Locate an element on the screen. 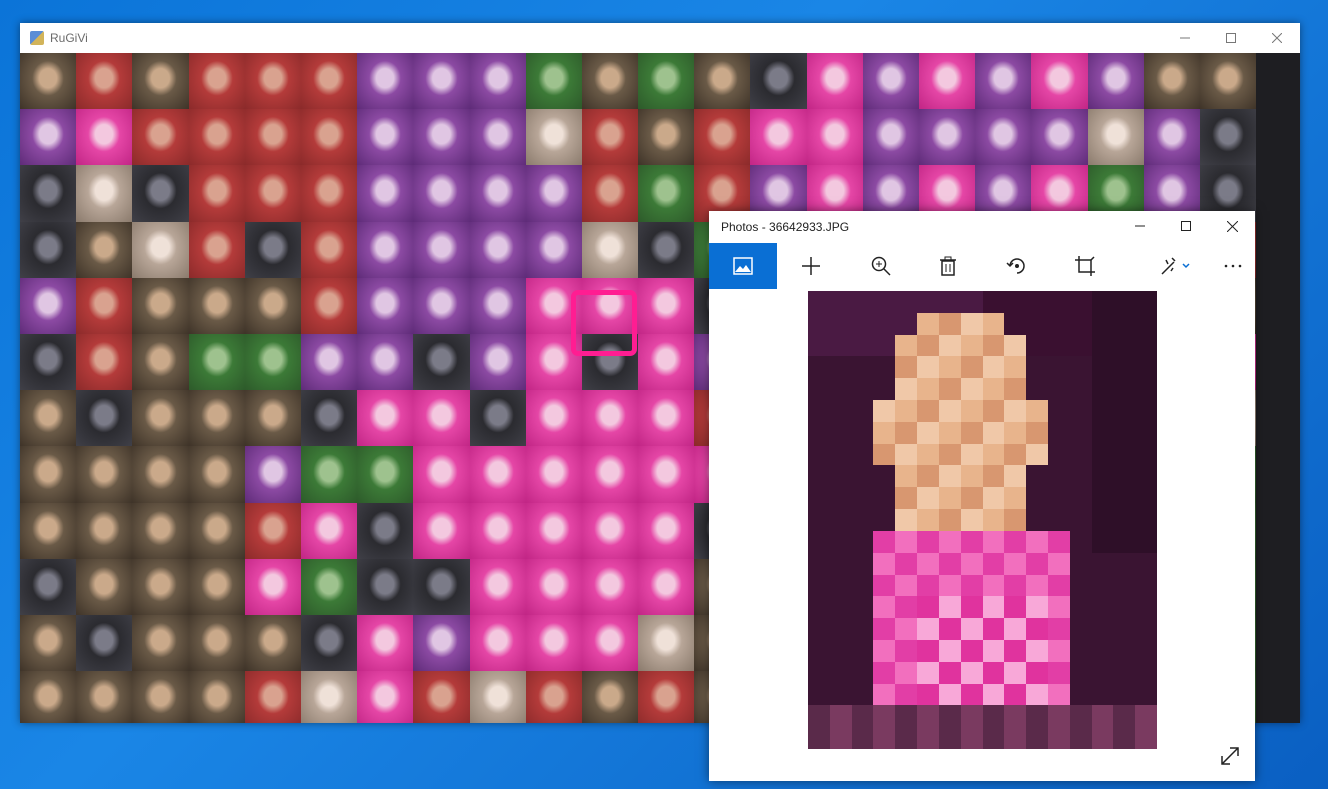  photos-maximize-button is located at coordinates (1186, 226).